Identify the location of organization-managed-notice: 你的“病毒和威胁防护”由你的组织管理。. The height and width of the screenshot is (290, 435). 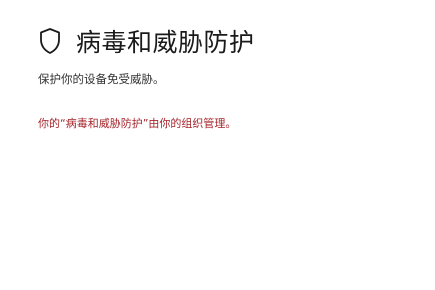
(137, 123).